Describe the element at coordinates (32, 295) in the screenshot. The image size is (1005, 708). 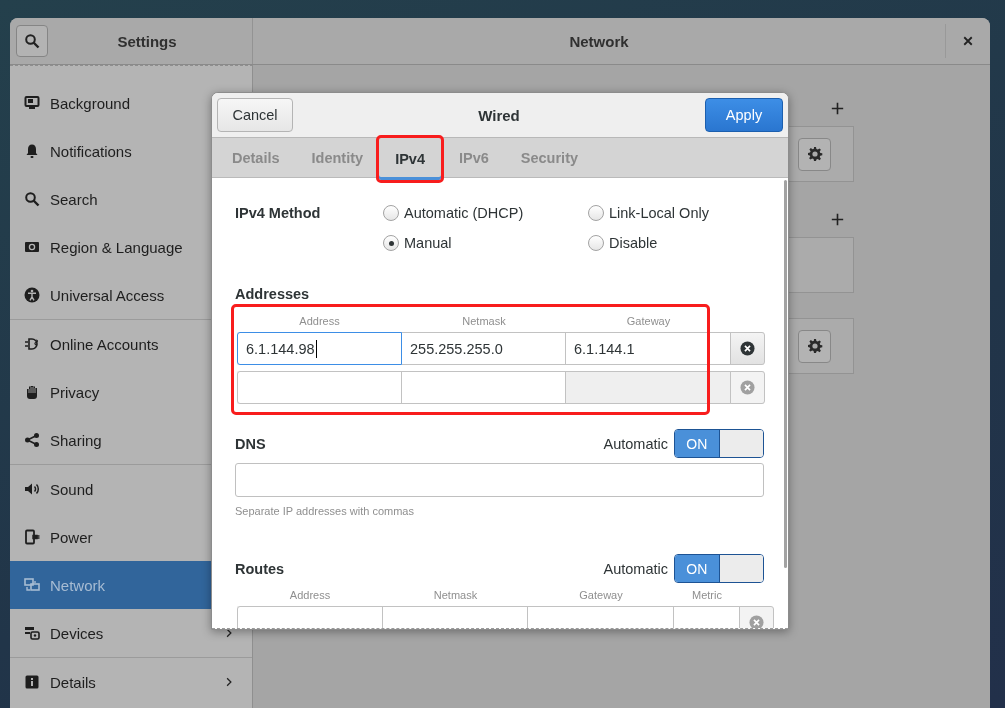
I see `accessibility-icon` at that location.